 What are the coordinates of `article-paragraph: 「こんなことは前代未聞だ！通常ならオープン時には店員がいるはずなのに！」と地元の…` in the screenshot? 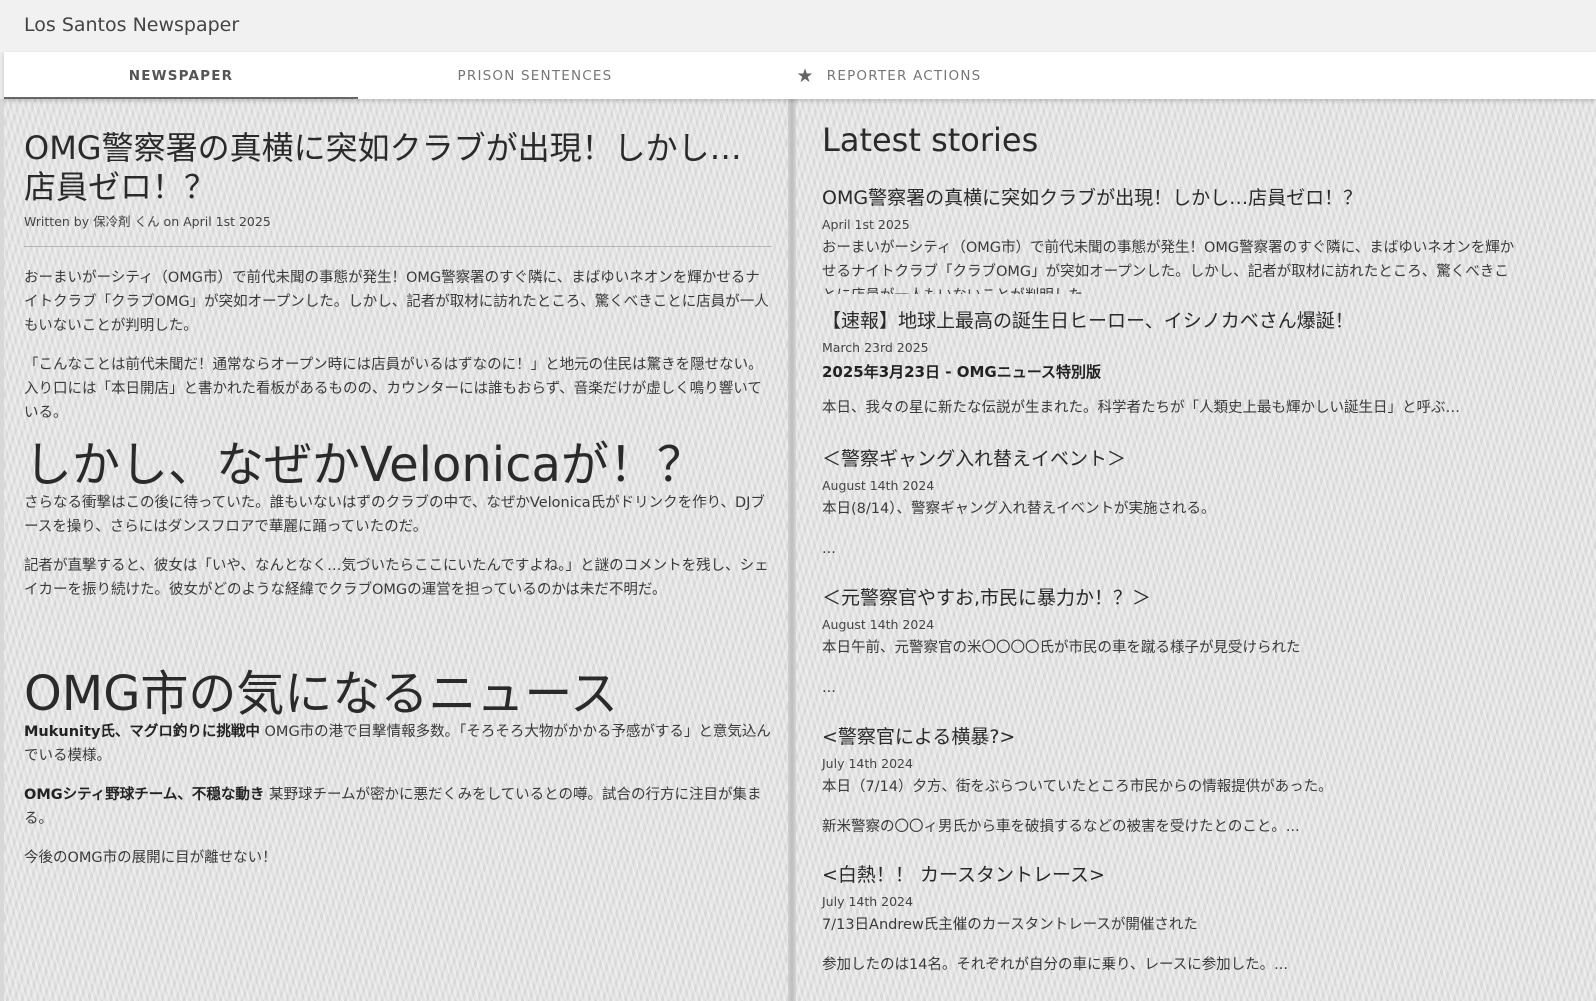 It's located at (393, 389).